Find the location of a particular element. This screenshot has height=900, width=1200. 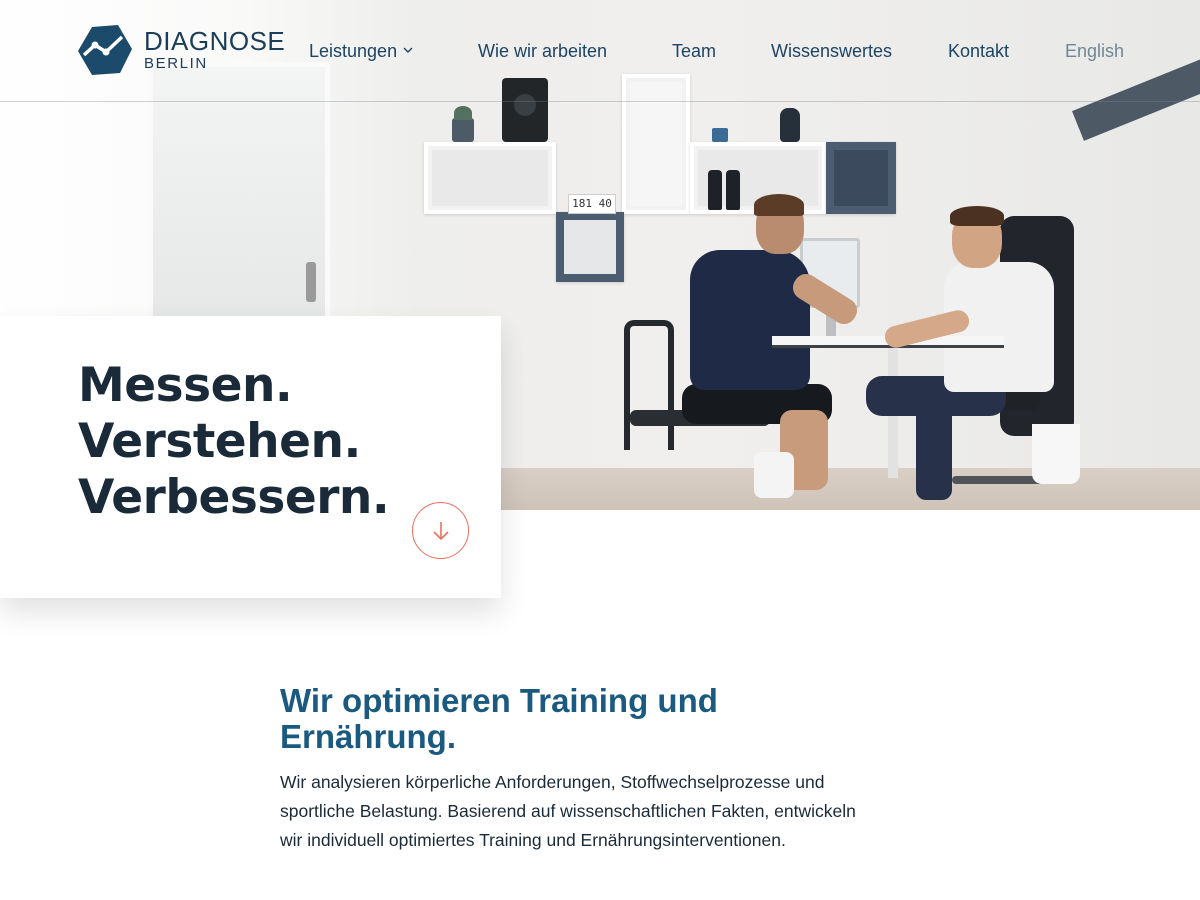

intro-heading: Wir optimieren Training und Ernährung. is located at coordinates (590, 719).